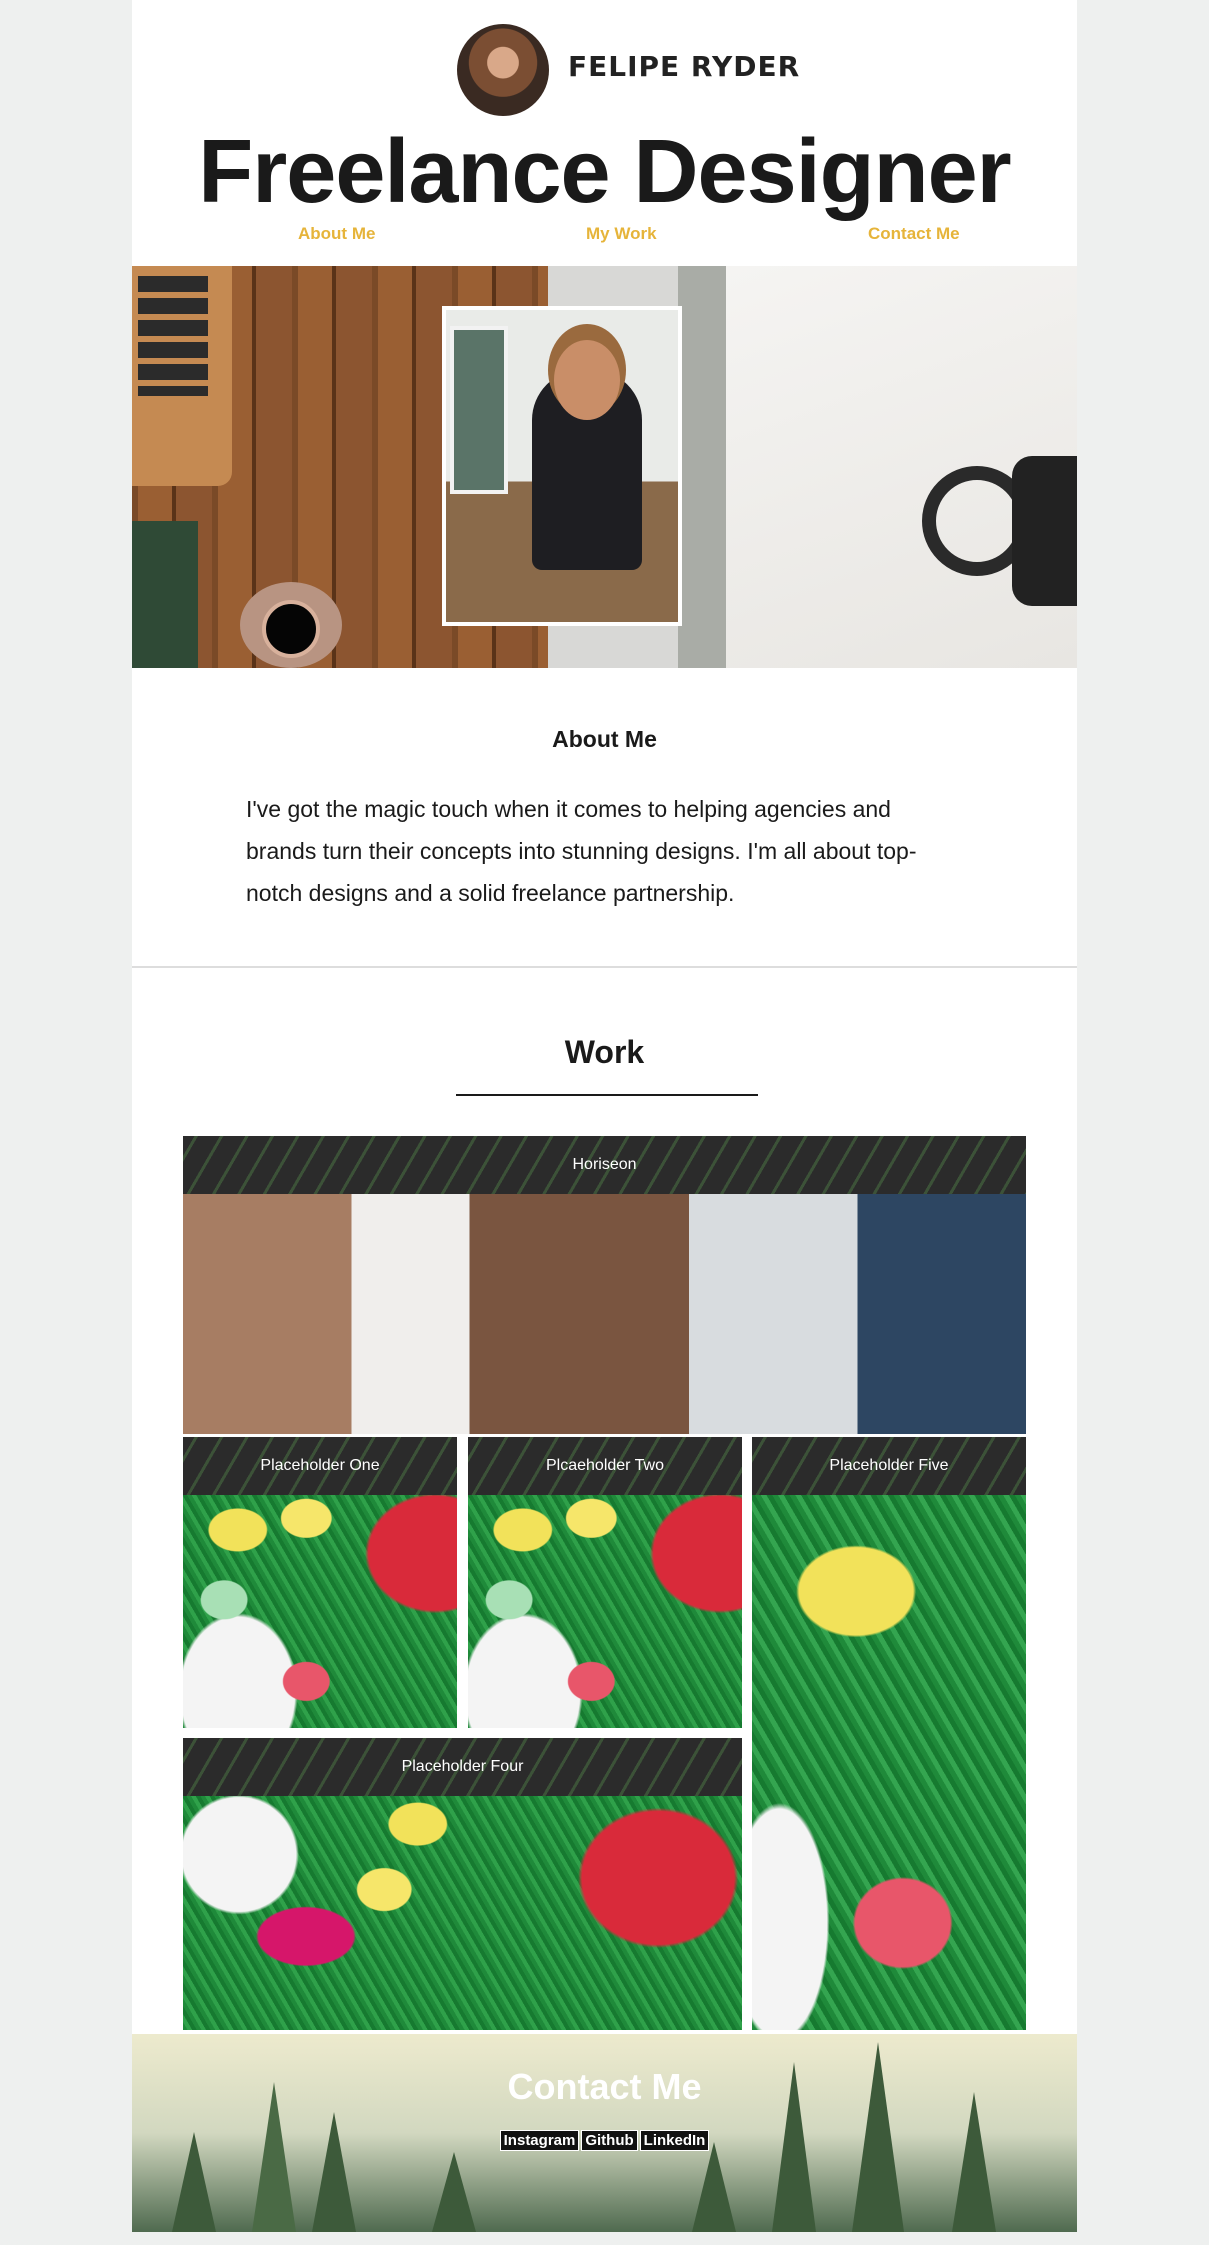 The width and height of the screenshot is (1209, 2245). What do you see at coordinates (165, 594) in the screenshot?
I see `hero-book` at bounding box center [165, 594].